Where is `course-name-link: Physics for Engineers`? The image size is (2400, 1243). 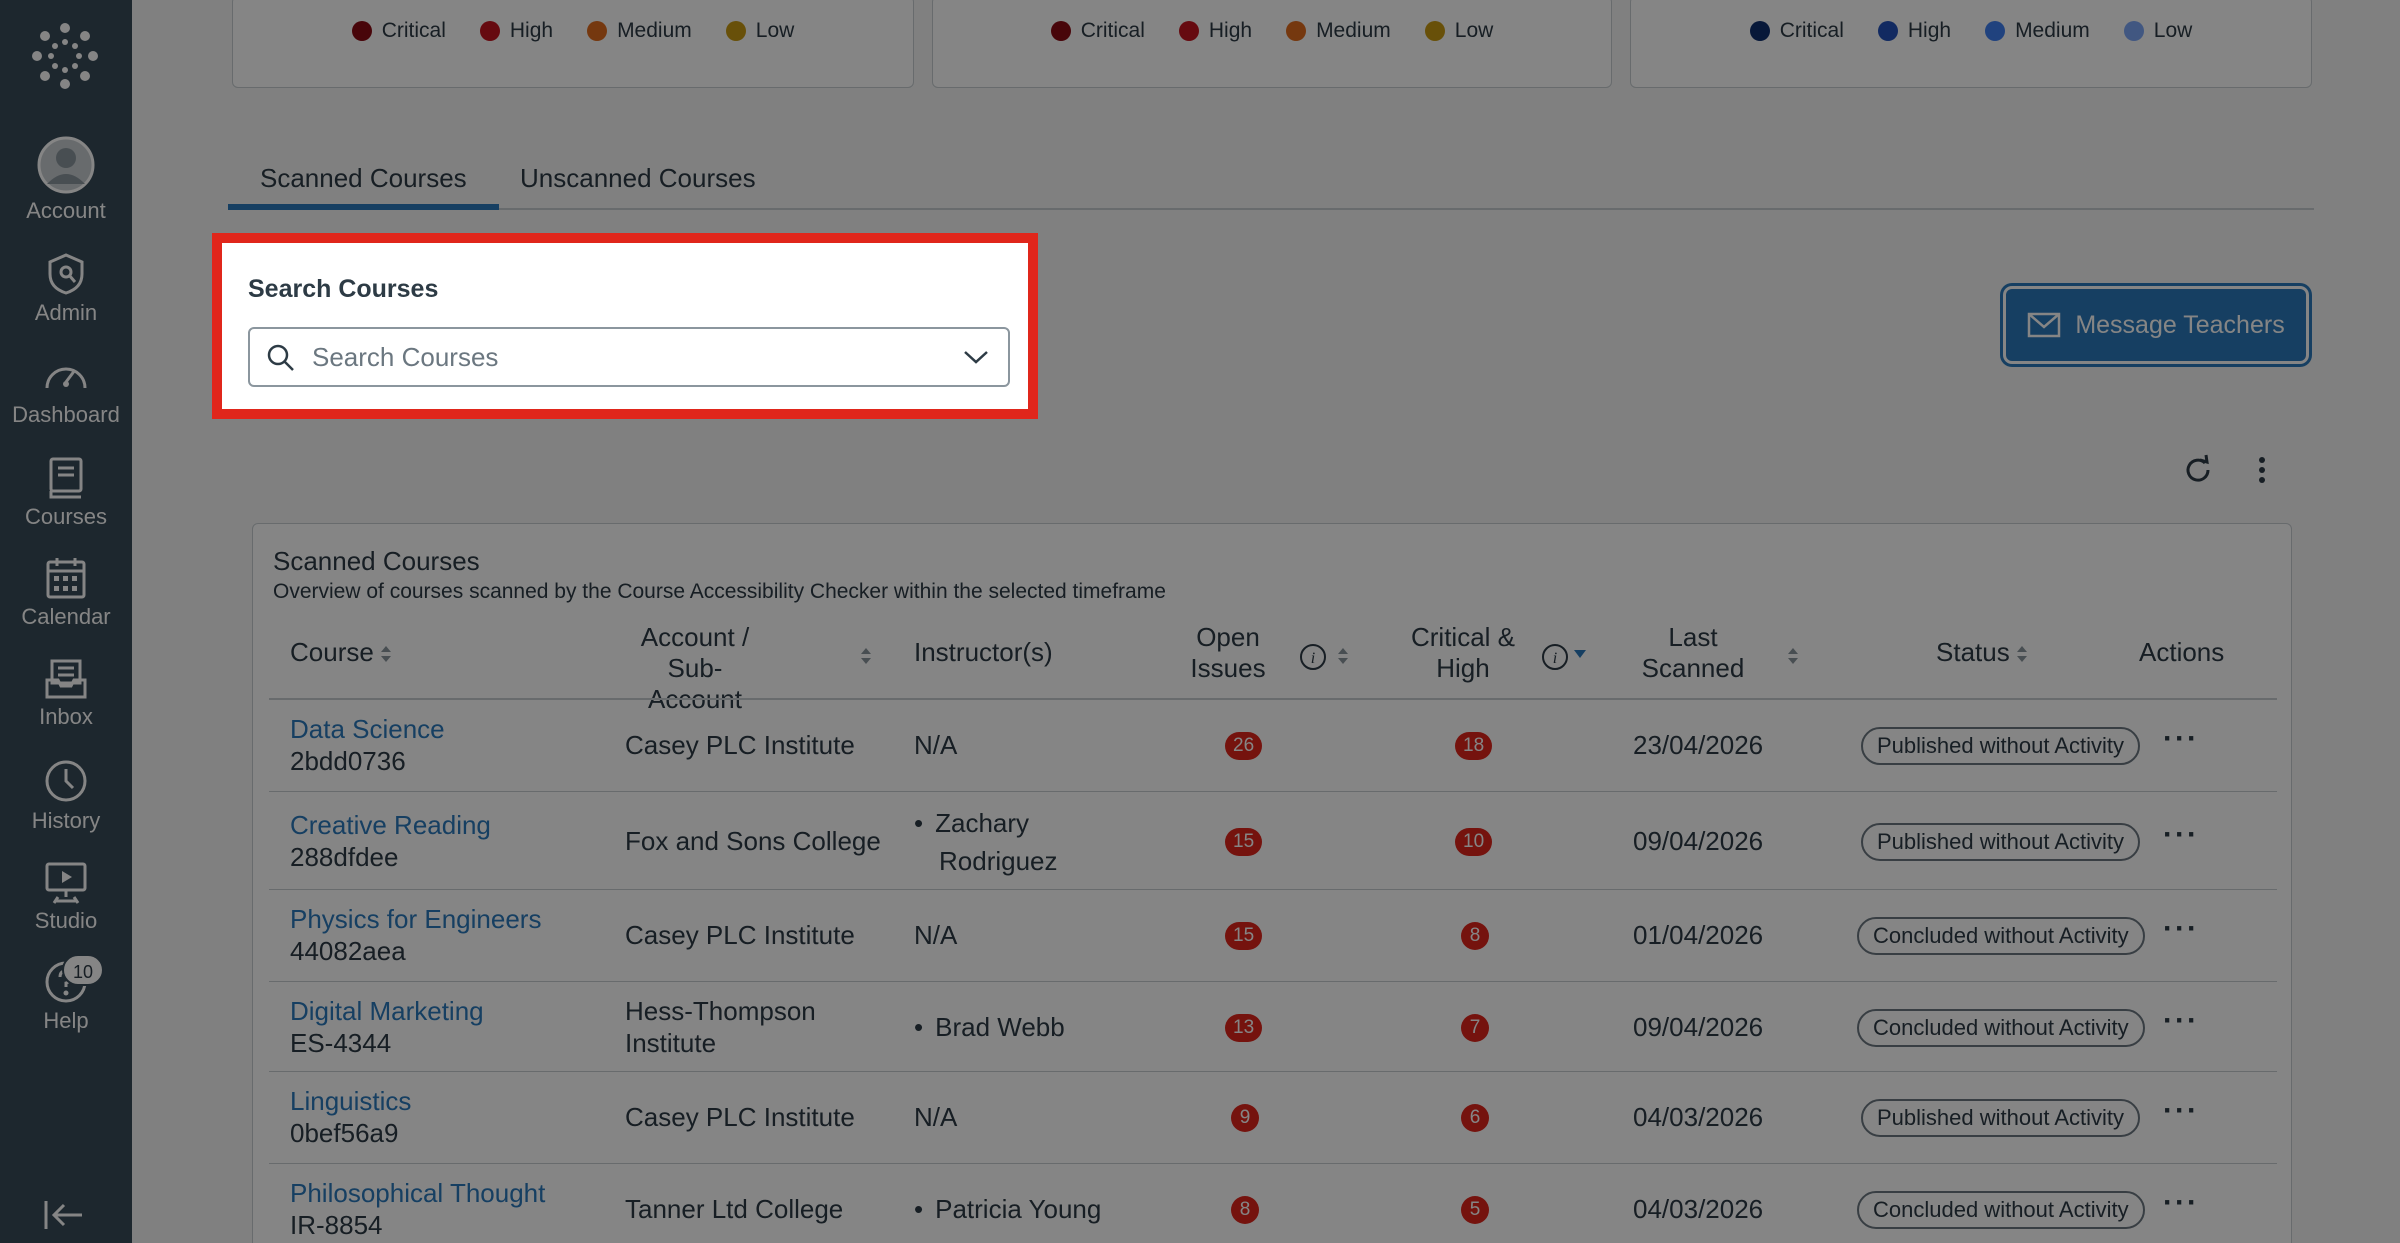 course-name-link: Physics for Engineers is located at coordinates (415, 919).